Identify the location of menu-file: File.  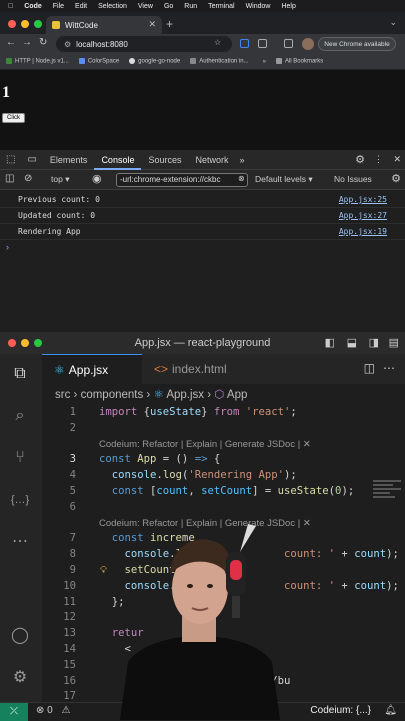
(58, 6).